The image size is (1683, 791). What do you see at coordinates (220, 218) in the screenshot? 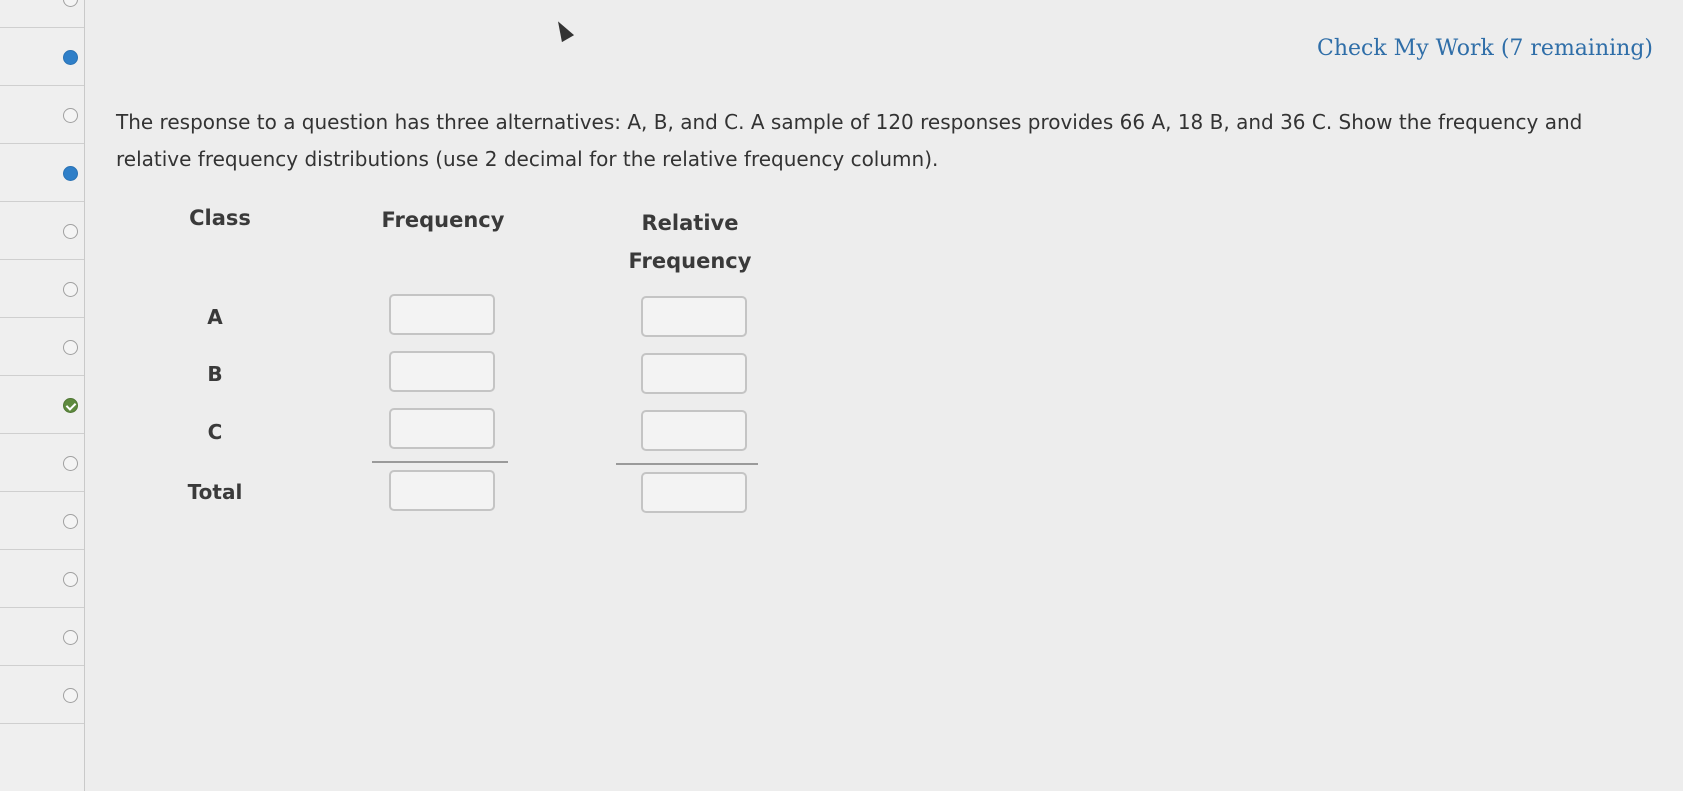
I see `column-header-class: Class` at bounding box center [220, 218].